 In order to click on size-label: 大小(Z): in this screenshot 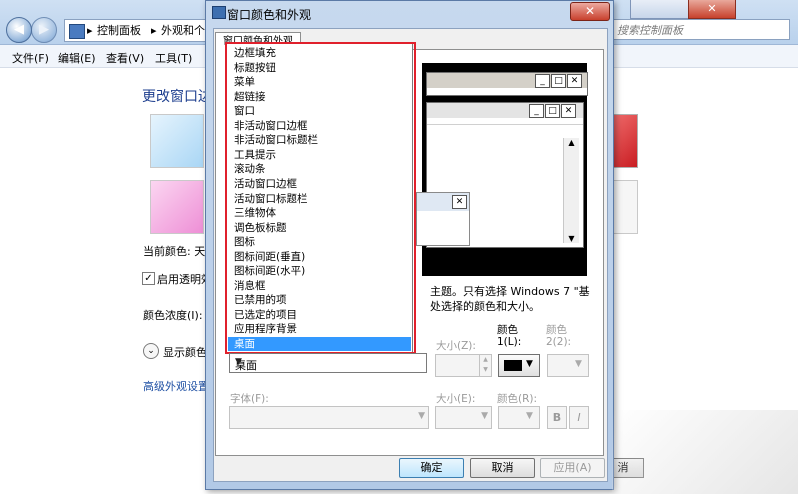, I will do `click(456, 346)`.